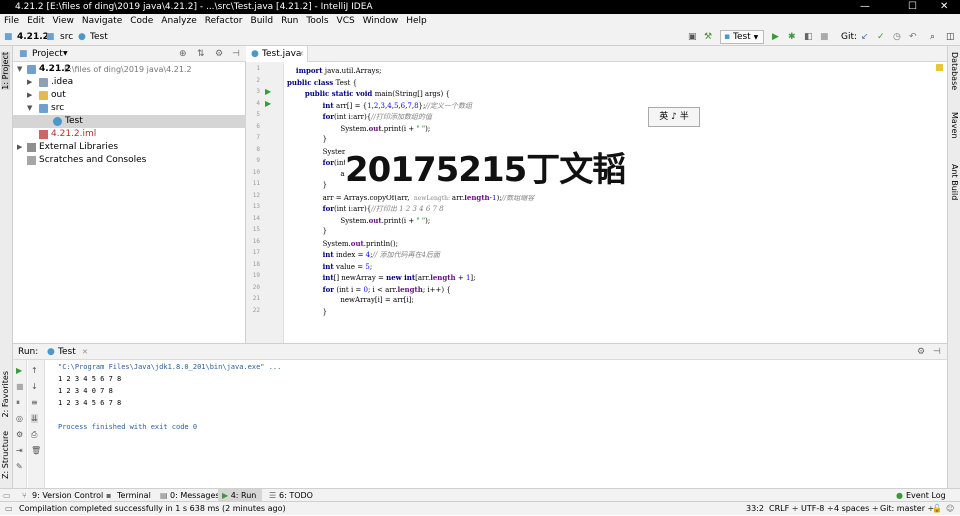 The width and height of the screenshot is (960, 516). What do you see at coordinates (34, 386) in the screenshot?
I see `arrow-down-icon: ↓` at bounding box center [34, 386].